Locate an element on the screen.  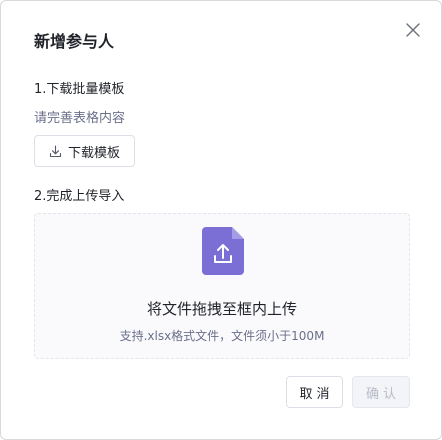
step1-hint: 请完善表格内容 is located at coordinates (80, 118).